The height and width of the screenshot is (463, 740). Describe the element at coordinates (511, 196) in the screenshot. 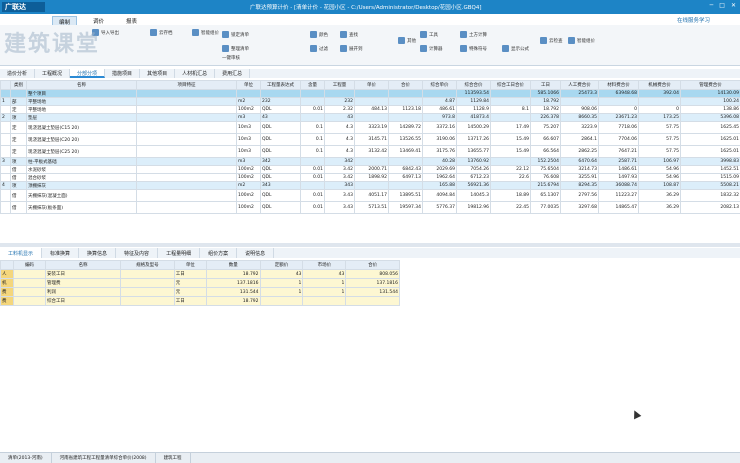

I see `table-cell: 18.89` at that location.